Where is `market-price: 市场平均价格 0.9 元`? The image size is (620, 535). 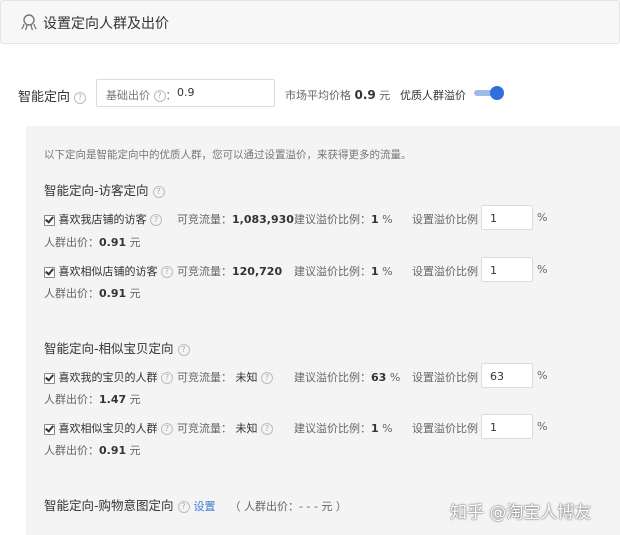
market-price: 市场平均价格 0.9 元 is located at coordinates (337, 95).